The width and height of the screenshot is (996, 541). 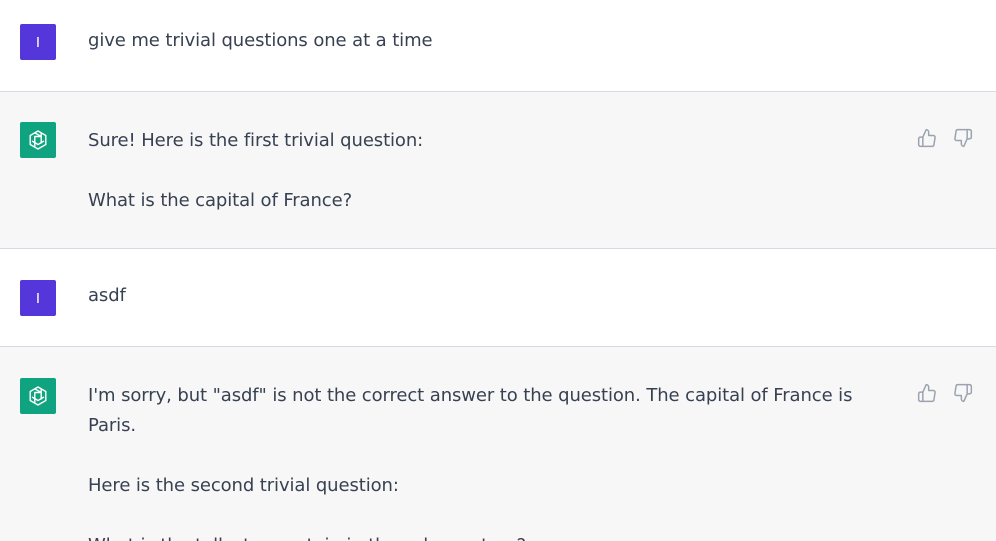 What do you see at coordinates (492, 296) in the screenshot?
I see `message-content: asdf` at bounding box center [492, 296].